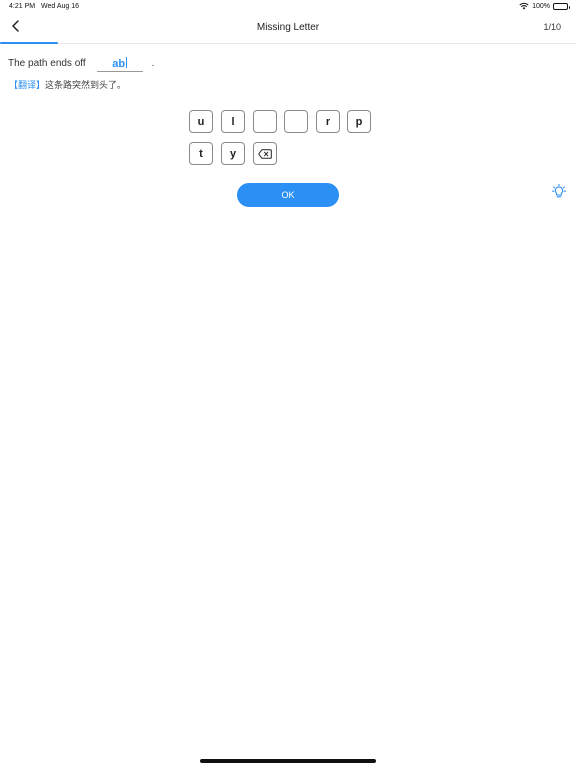  Describe the element at coordinates (541, 6) in the screenshot. I see `battery-percent: 100%` at that location.